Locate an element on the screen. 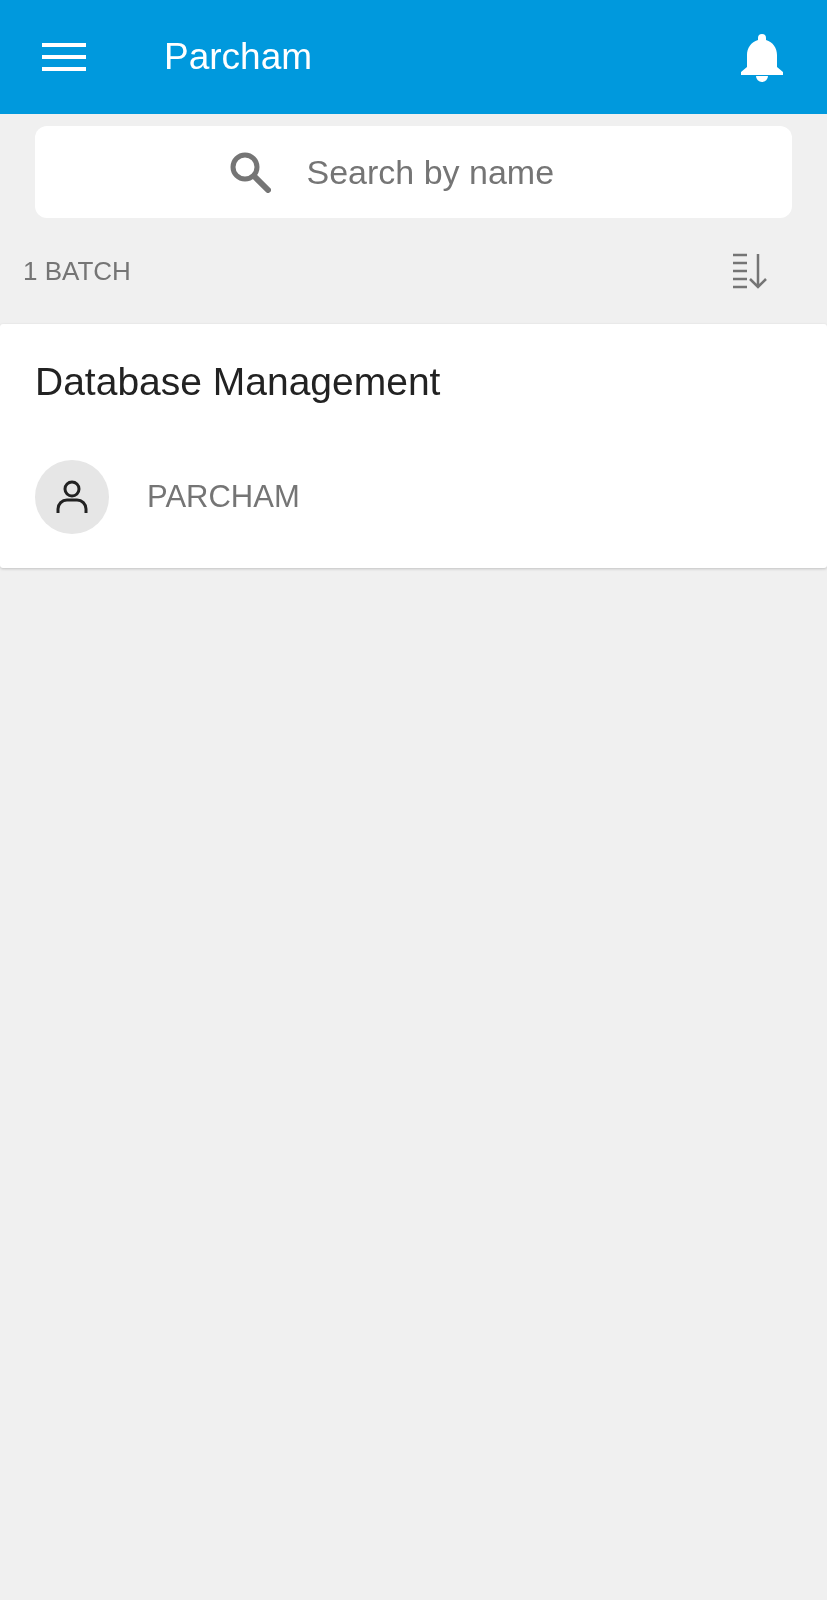 This screenshot has height=1600, width=827. sort-button is located at coordinates (749, 271).